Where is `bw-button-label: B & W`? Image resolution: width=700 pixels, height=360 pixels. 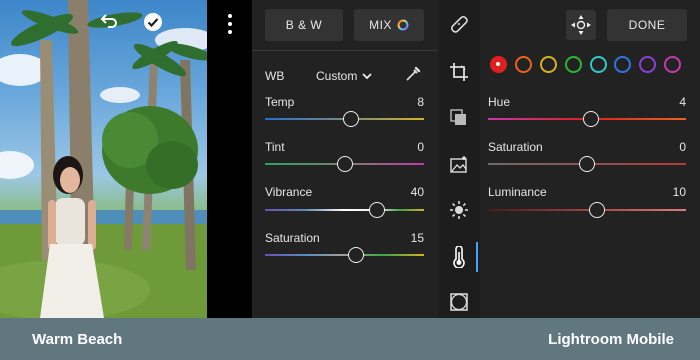
bw-button-label: B & W is located at coordinates (304, 25).